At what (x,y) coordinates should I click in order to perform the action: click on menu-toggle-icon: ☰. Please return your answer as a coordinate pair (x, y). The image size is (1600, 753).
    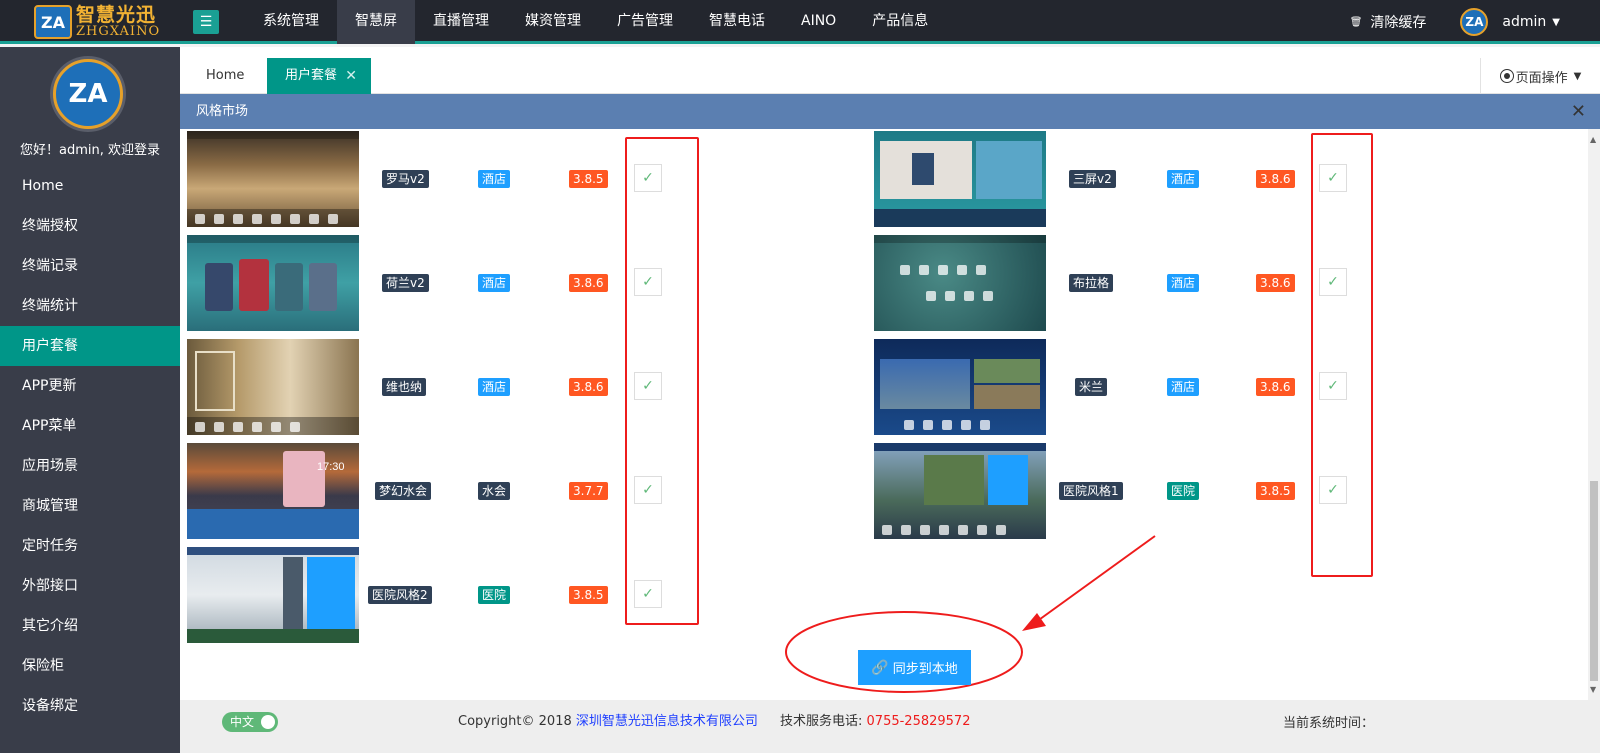
    Looking at the image, I should click on (206, 22).